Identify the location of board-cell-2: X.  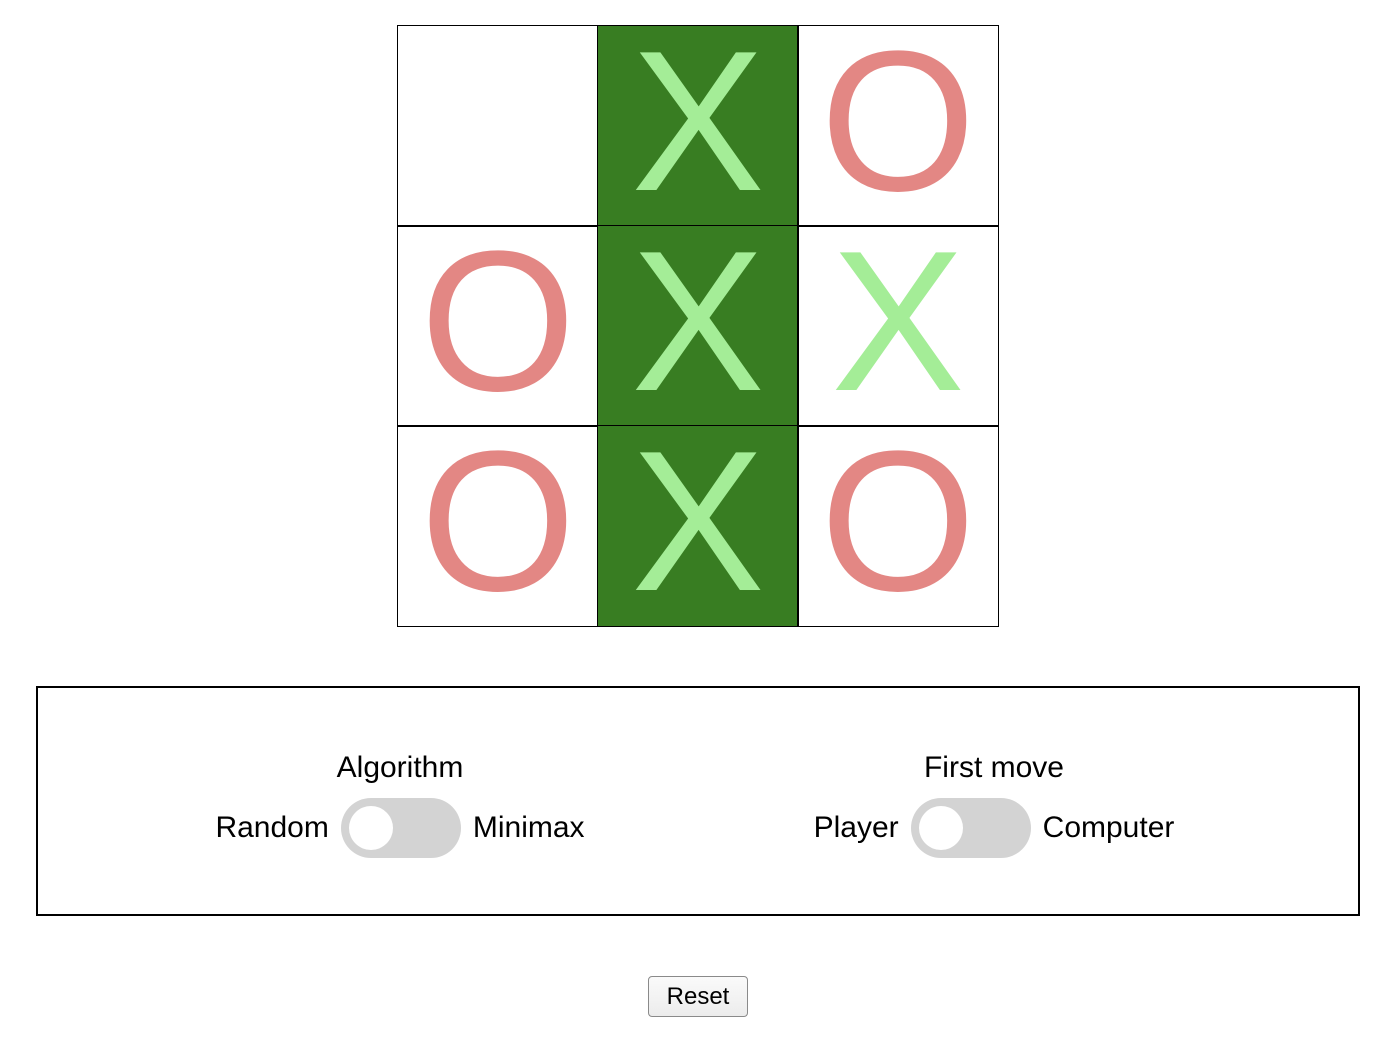
(698, 126).